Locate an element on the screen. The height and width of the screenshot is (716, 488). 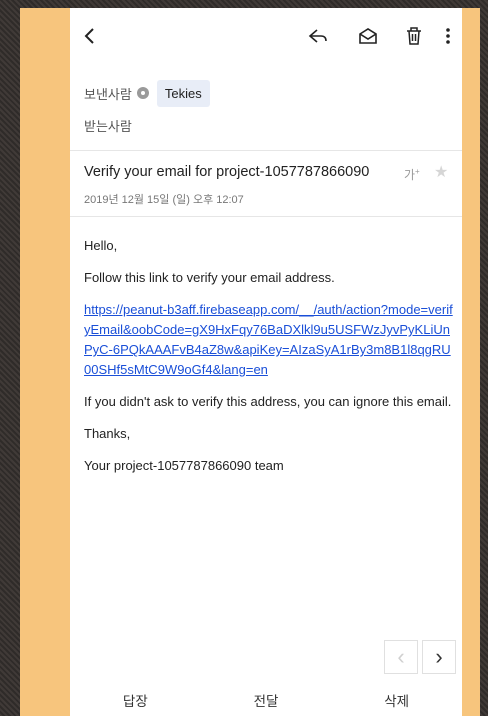
reply-icon is located at coordinates (318, 36).